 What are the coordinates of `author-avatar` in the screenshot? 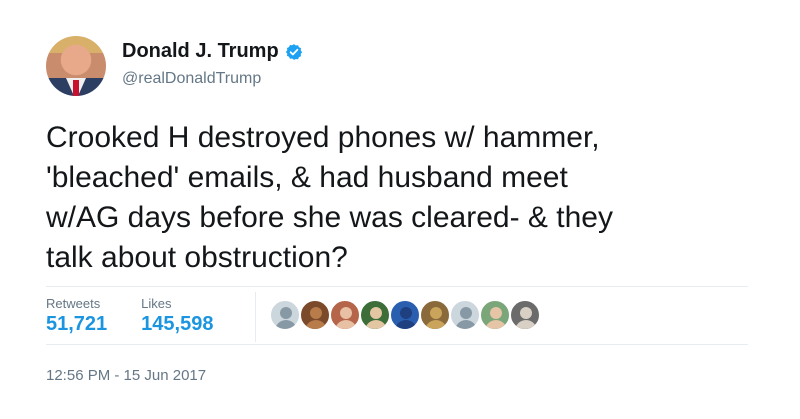 It's located at (76, 66).